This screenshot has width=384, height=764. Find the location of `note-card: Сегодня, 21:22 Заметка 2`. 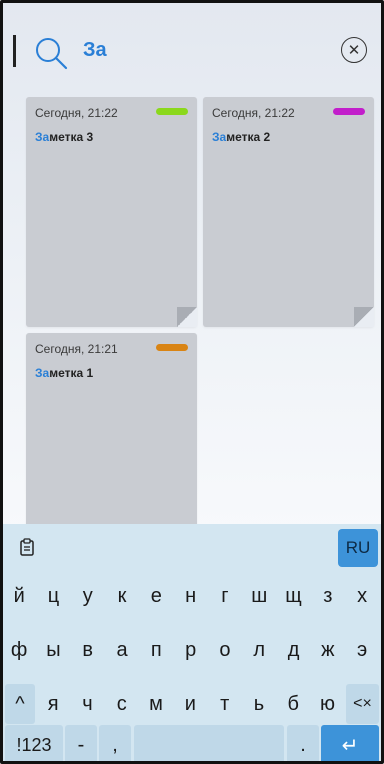

note-card: Сегодня, 21:22 Заметка 2 is located at coordinates (288, 212).